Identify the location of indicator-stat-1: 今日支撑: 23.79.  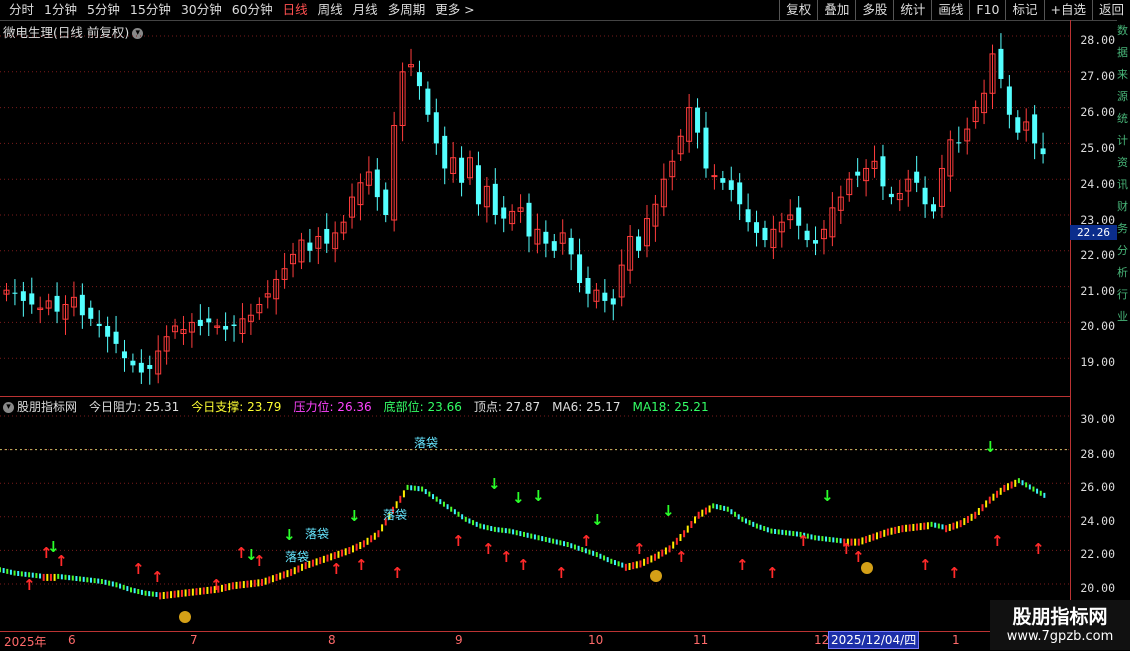
(236, 407).